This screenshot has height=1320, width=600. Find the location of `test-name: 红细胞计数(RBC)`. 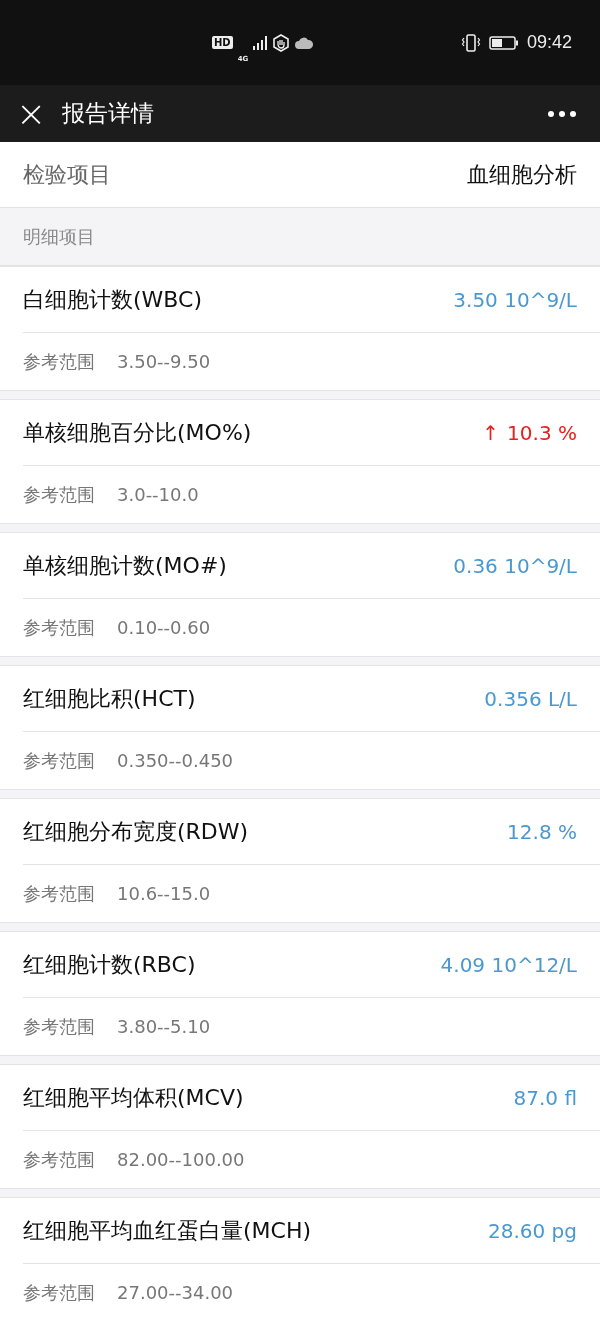

test-name: 红细胞计数(RBC) is located at coordinates (109, 964).